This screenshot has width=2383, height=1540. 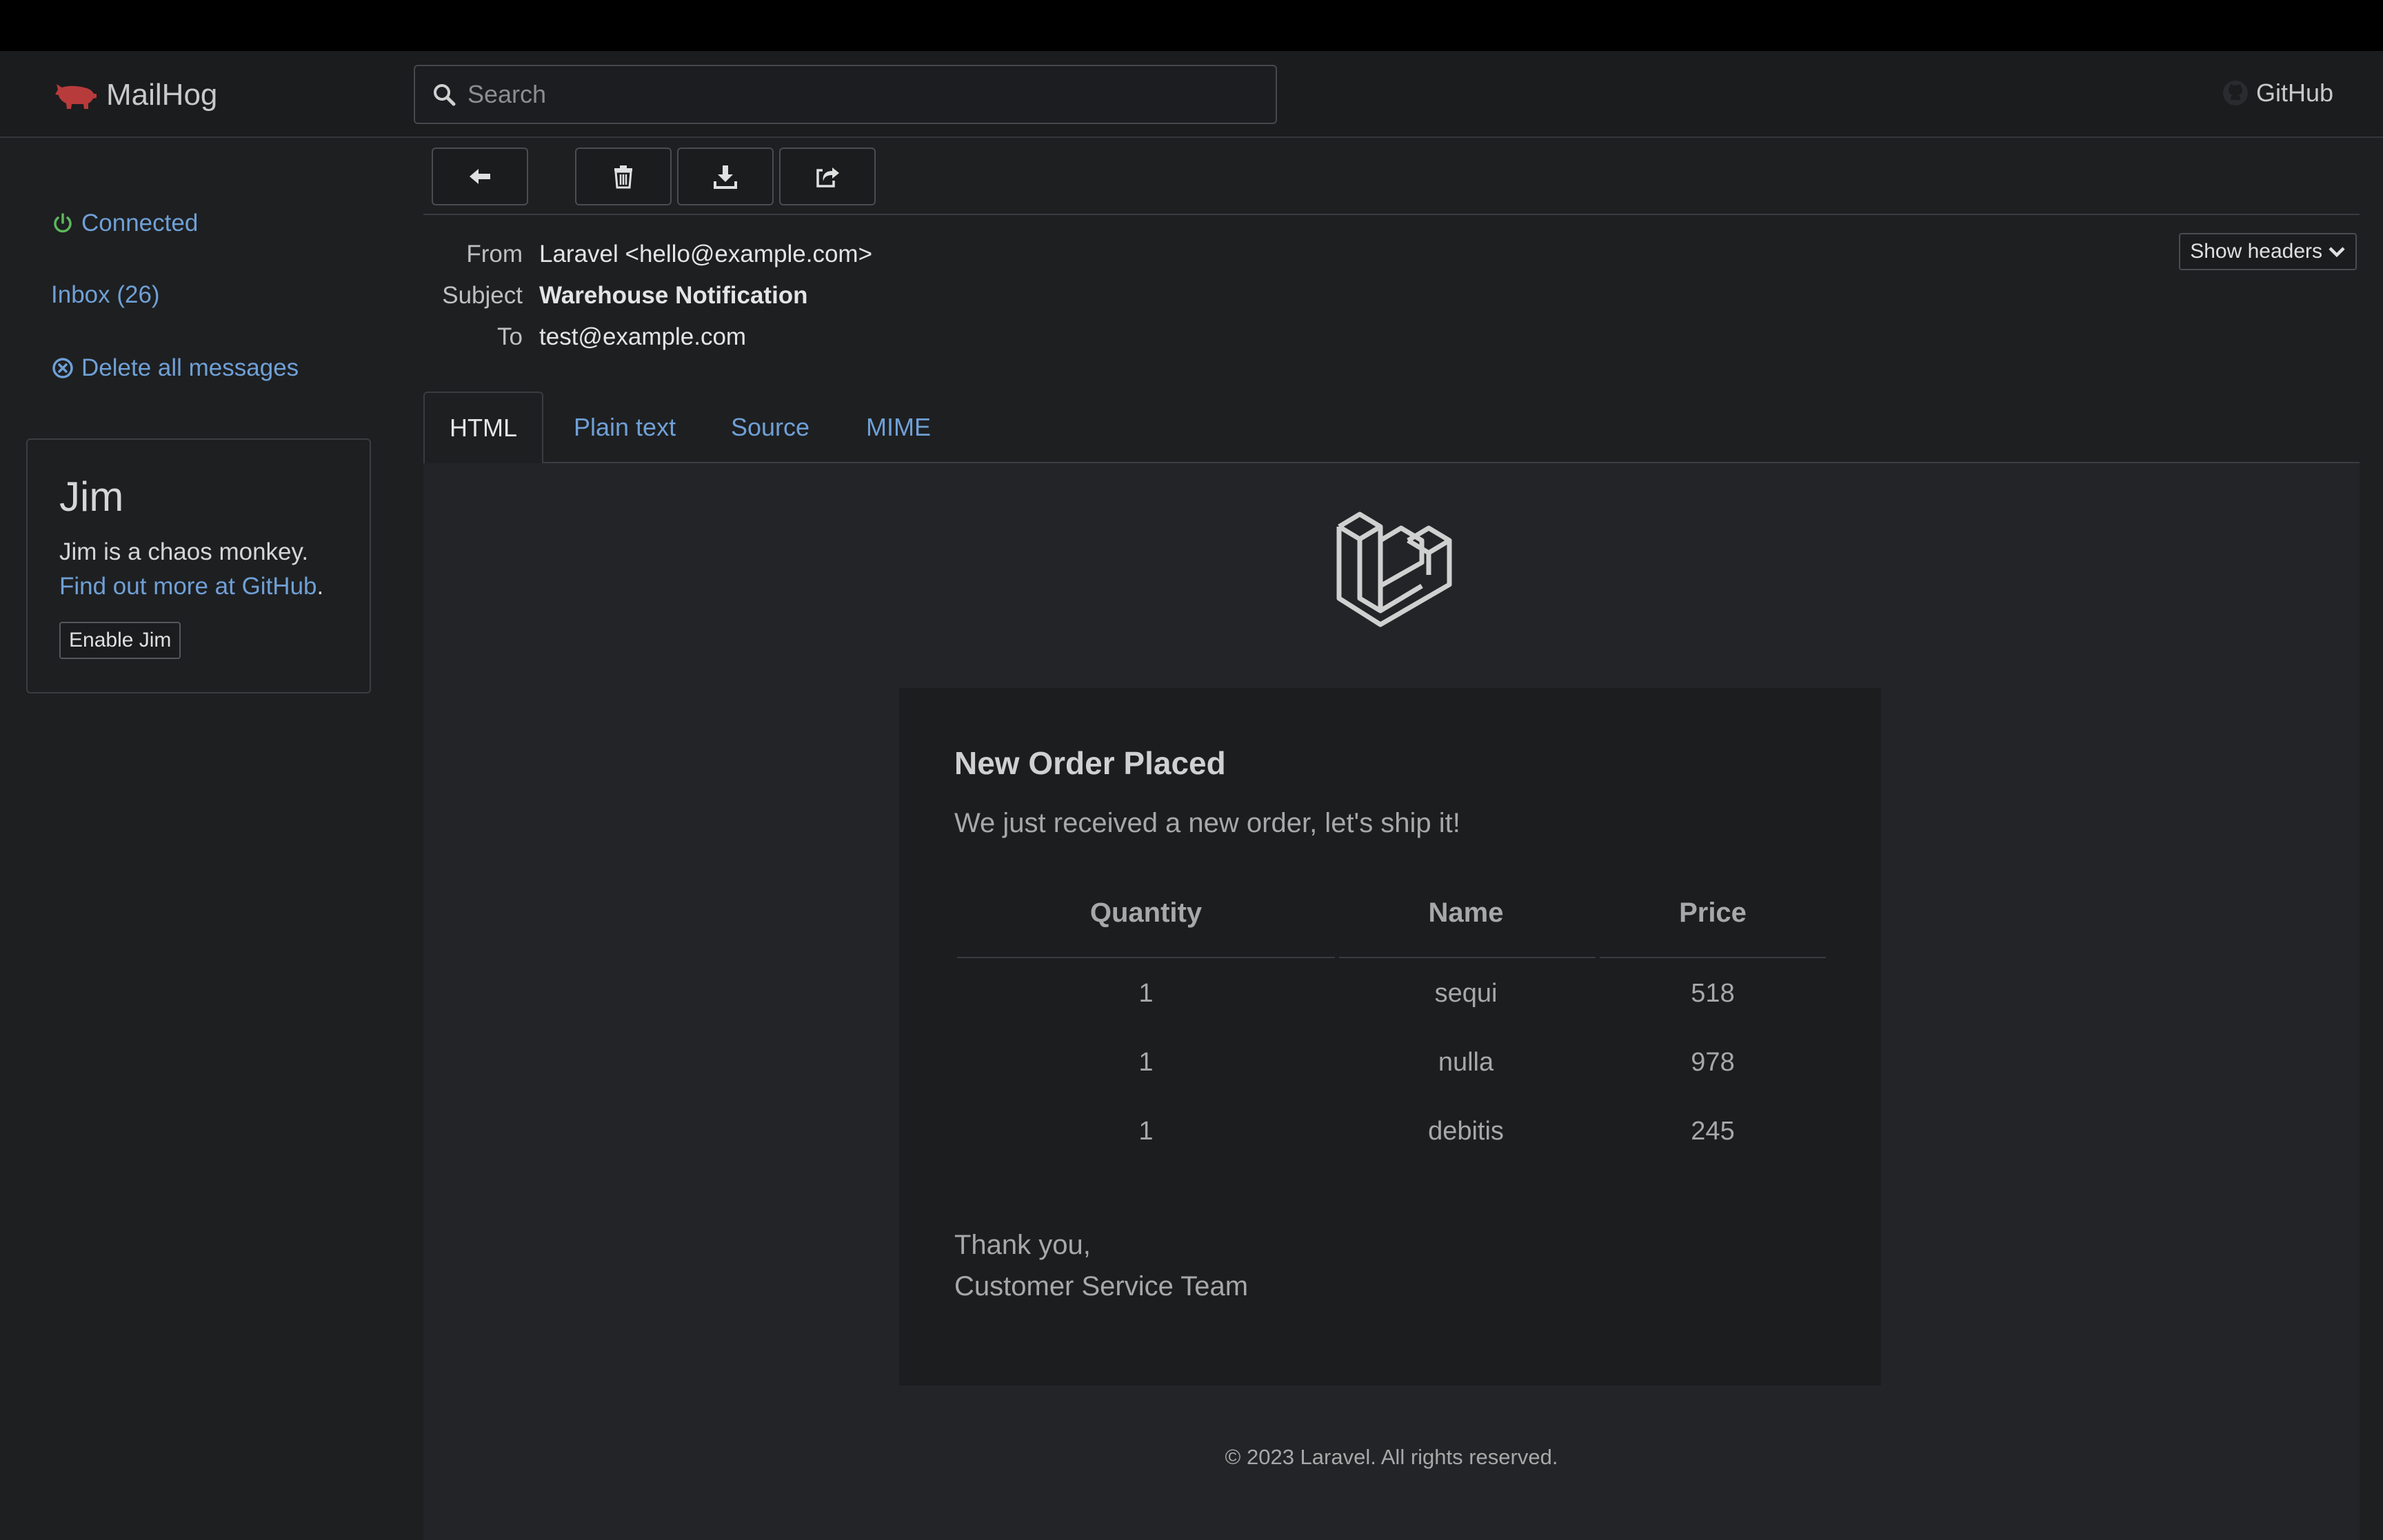 What do you see at coordinates (188, 586) in the screenshot?
I see `jim-github-link: Find out more at GitHub` at bounding box center [188, 586].